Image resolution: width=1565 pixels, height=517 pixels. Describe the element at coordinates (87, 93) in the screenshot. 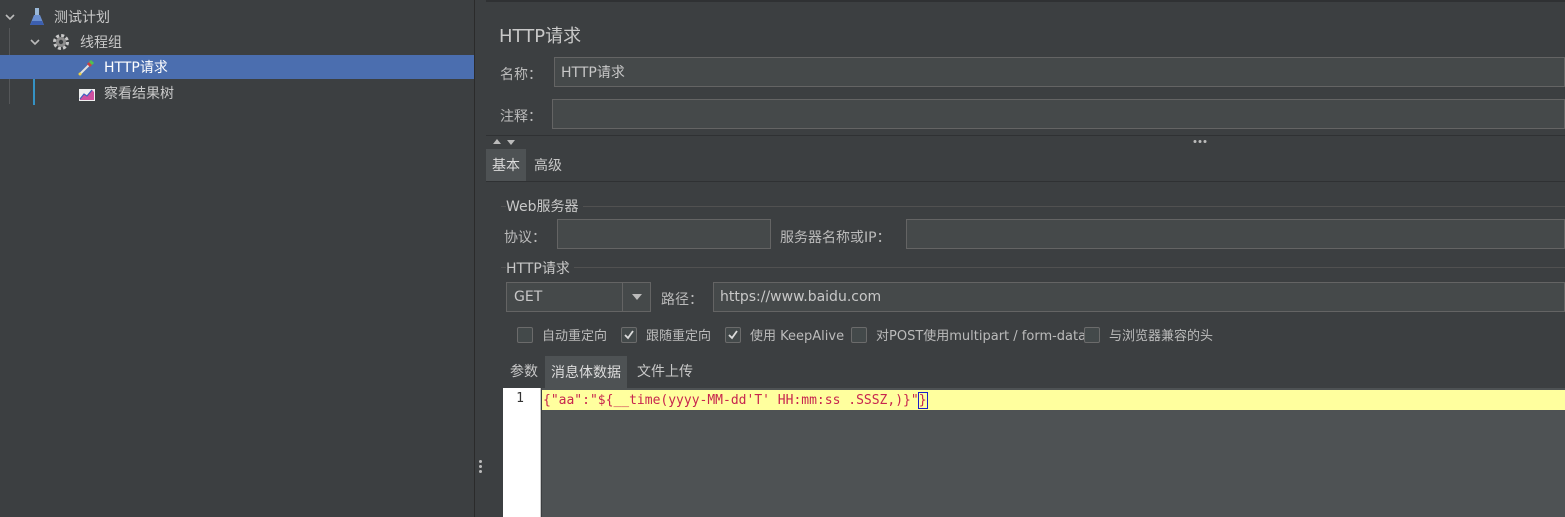

I see `chart-icon` at that location.